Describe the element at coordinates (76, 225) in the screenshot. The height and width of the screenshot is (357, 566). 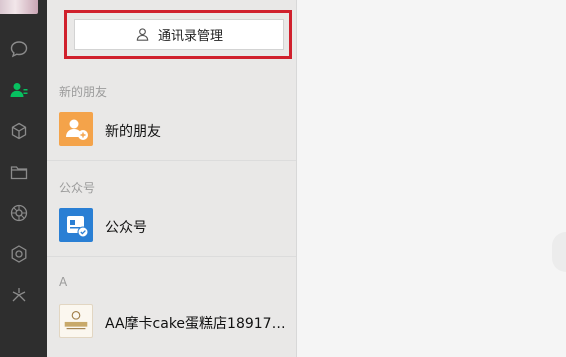
I see `official-account-icon` at that location.